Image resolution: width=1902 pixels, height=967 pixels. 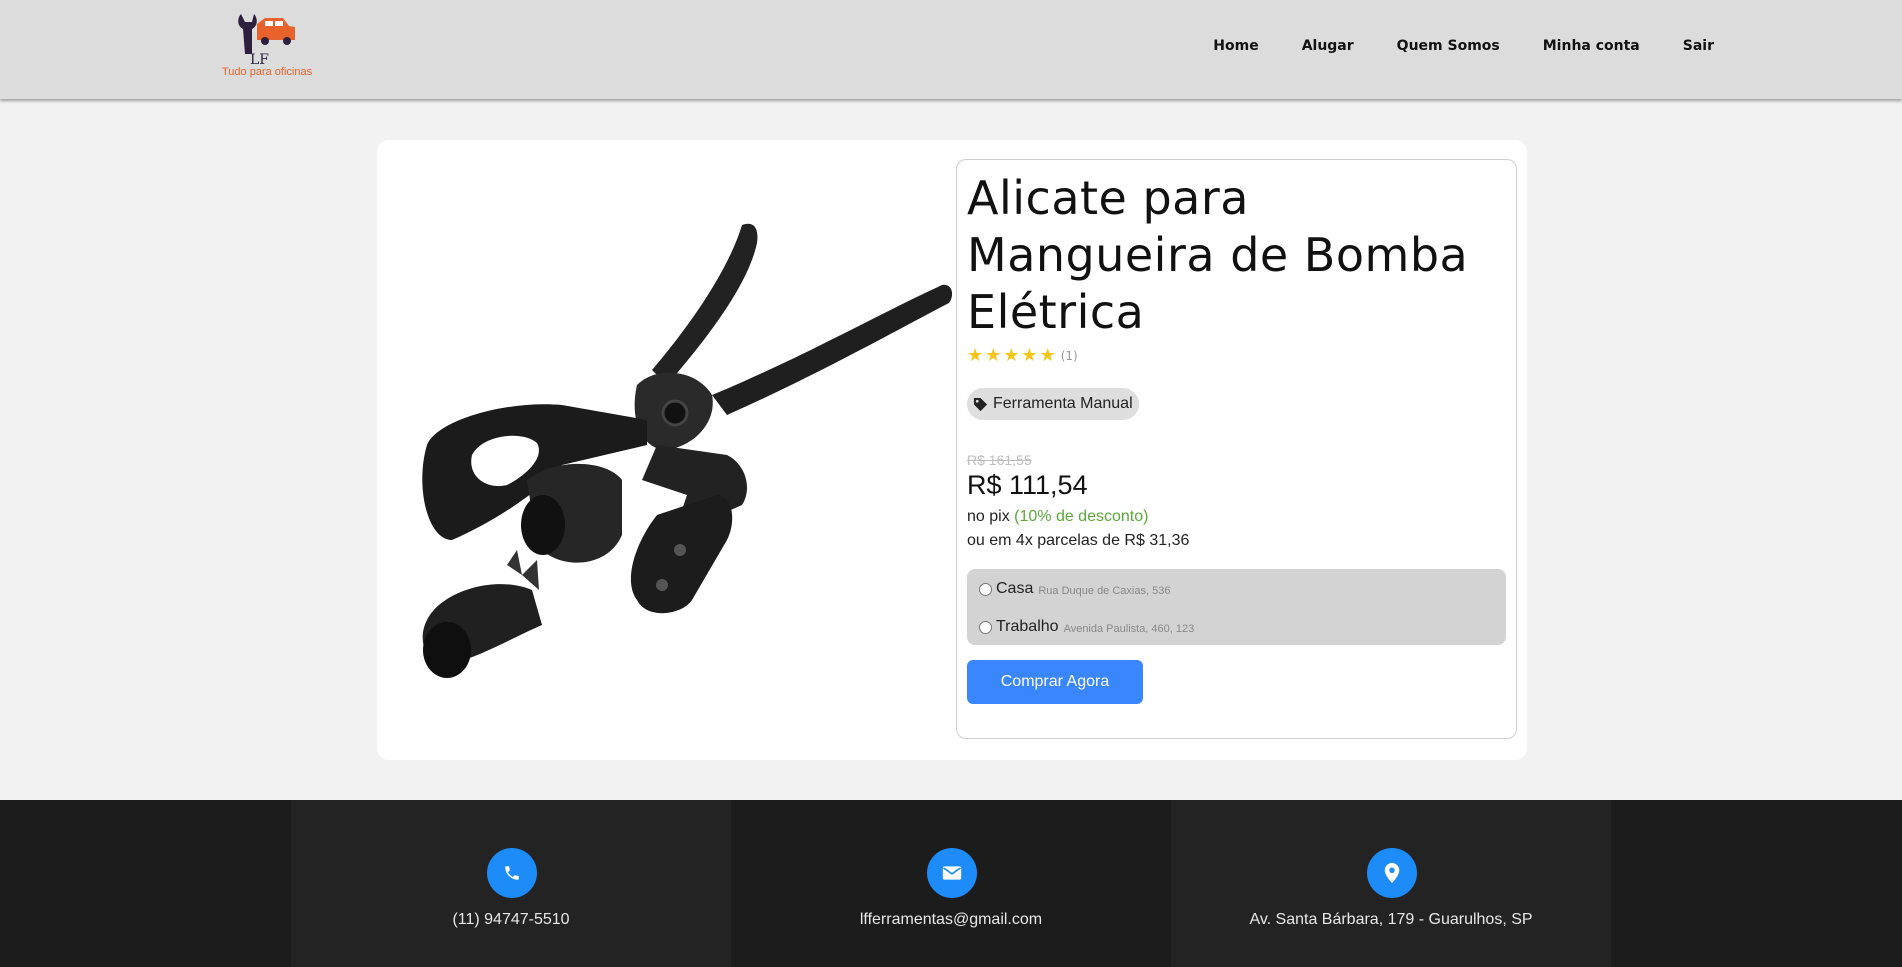 I want to click on mail-icon, so click(x=952, y=873).